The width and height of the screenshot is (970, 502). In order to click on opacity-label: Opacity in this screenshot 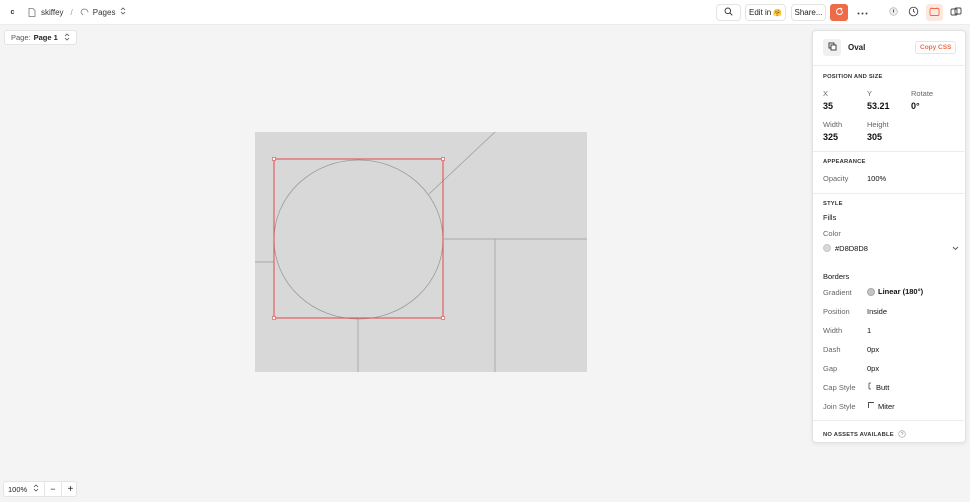, I will do `click(836, 178)`.